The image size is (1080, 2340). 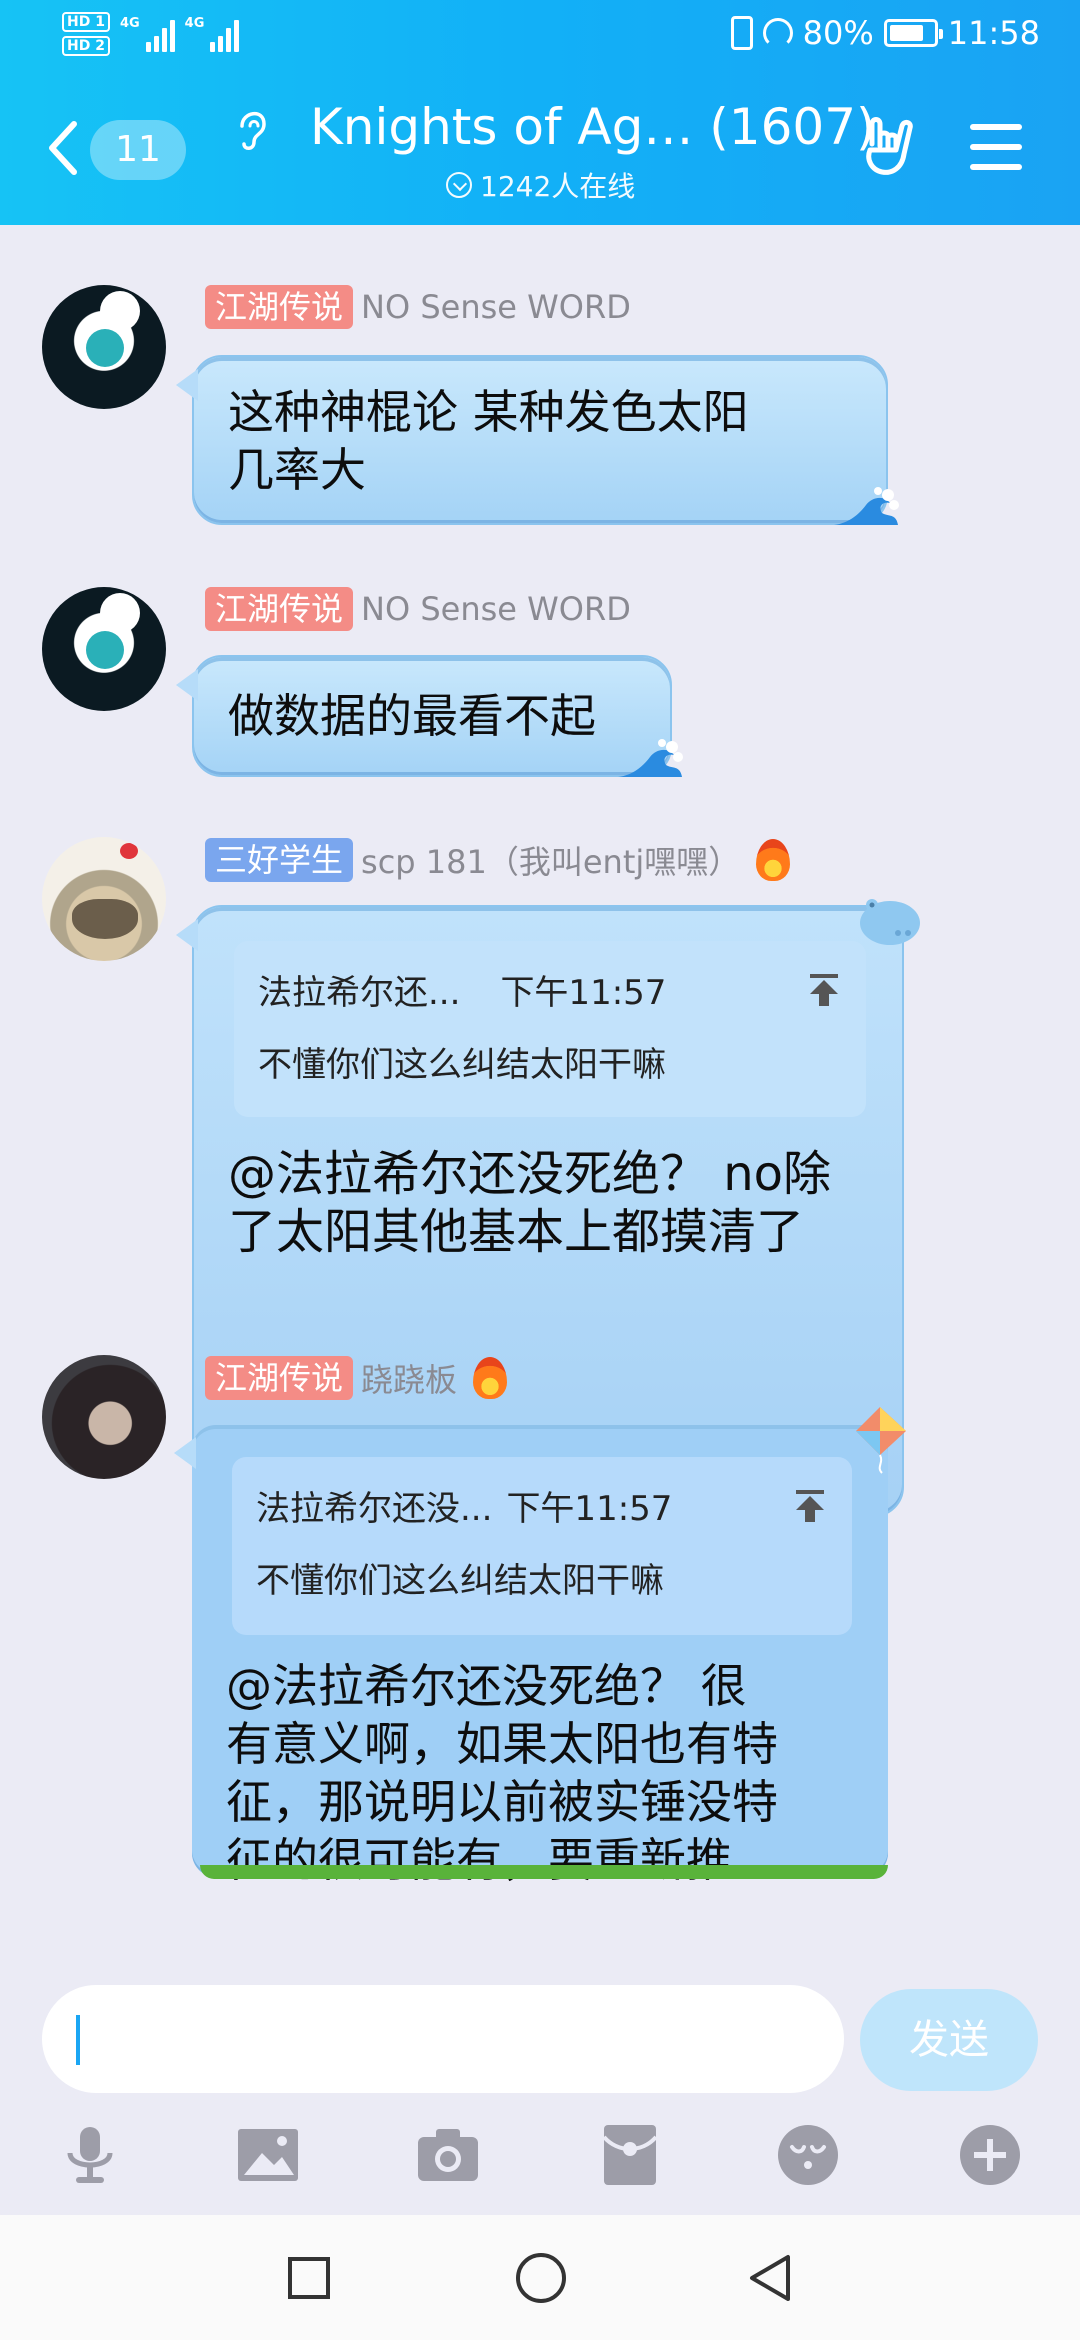 I want to click on status-right: 80% 11:58, so click(x=885, y=33).